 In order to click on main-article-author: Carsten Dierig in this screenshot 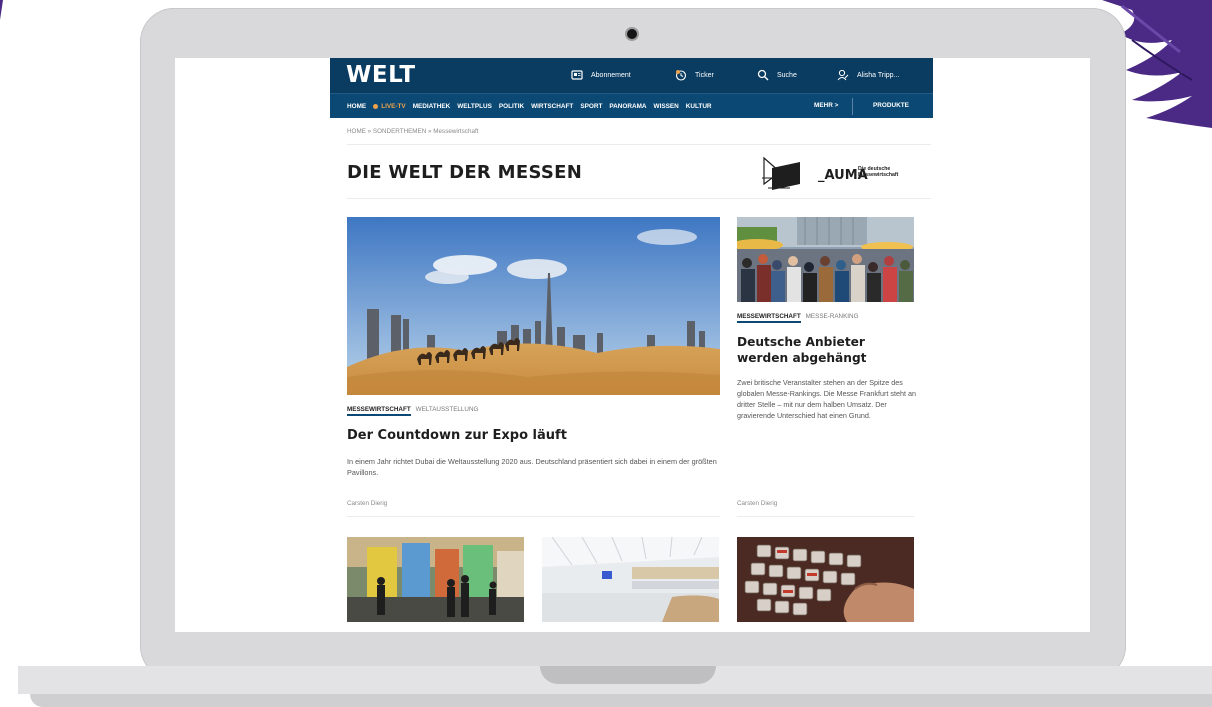, I will do `click(367, 503)`.